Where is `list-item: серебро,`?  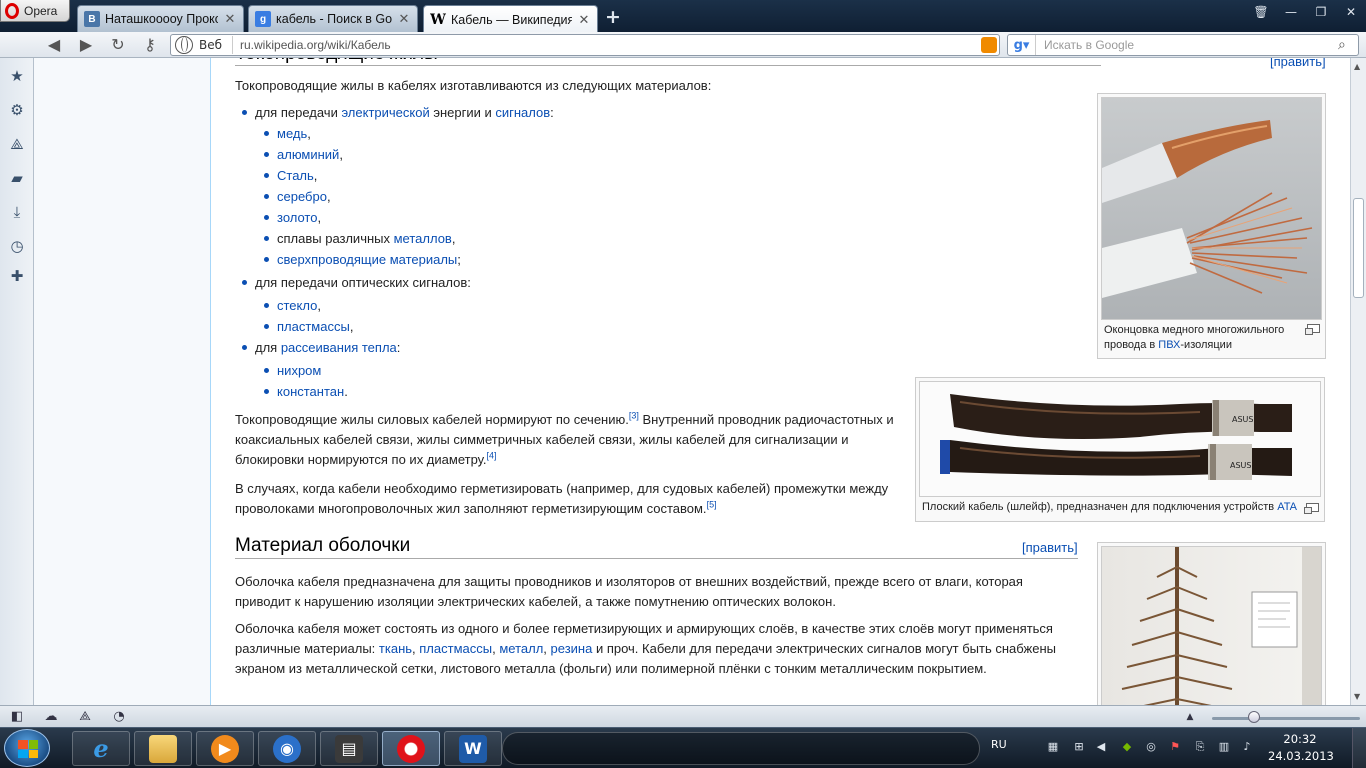
list-item: серебро, is located at coordinates (575, 196).